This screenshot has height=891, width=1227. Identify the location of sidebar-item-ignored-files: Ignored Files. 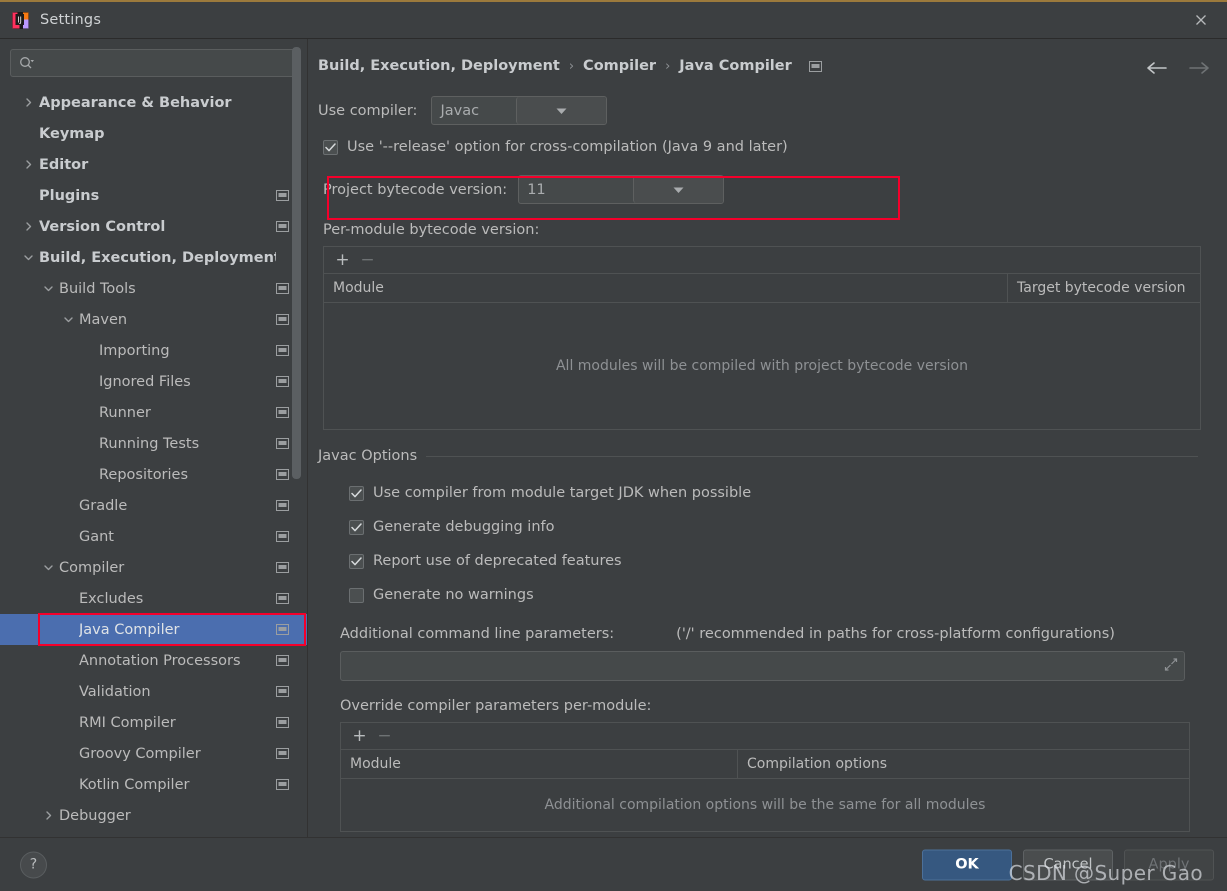
(153, 381).